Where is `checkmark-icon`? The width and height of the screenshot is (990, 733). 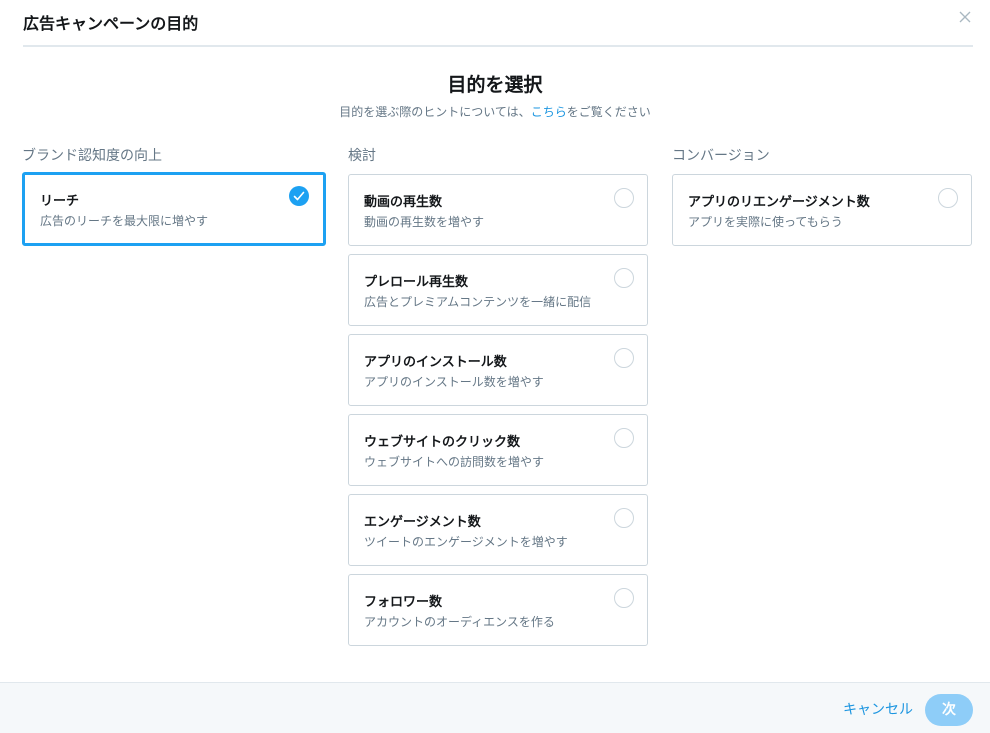
checkmark-icon is located at coordinates (299, 196).